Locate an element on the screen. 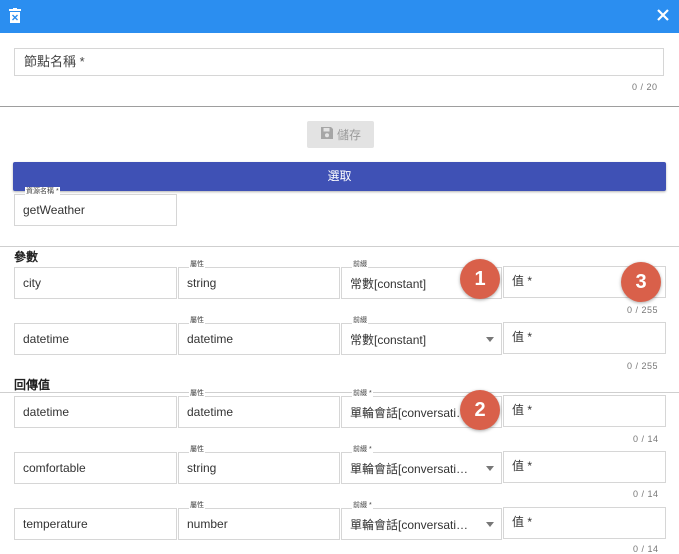 Image resolution: width=679 pixels, height=554 pixels. return-name-field: comfortable is located at coordinates (95, 468).